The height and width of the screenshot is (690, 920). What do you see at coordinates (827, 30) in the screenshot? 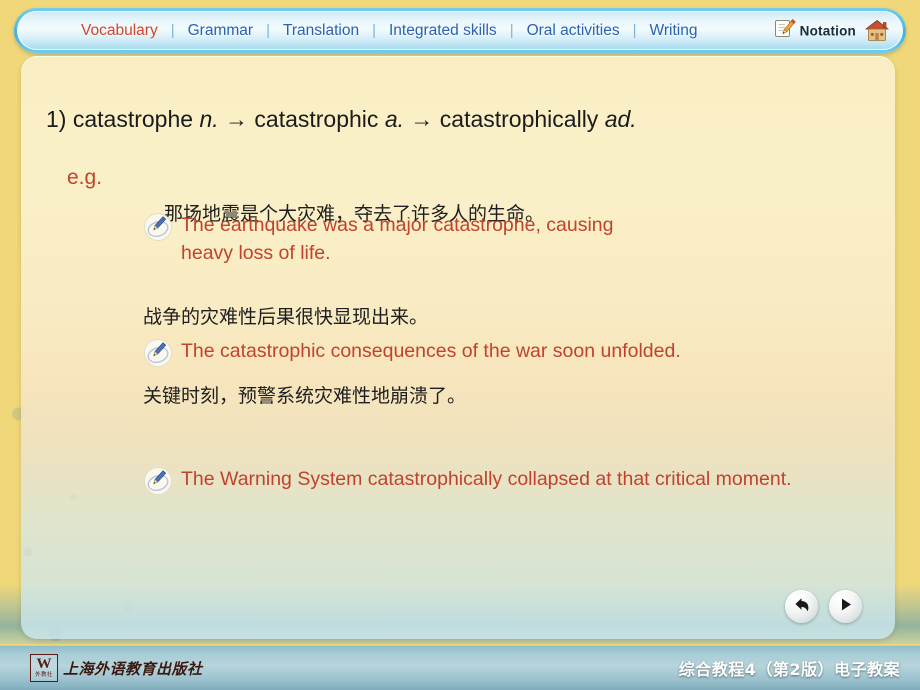
I see `notation-label: Notation` at bounding box center [827, 30].